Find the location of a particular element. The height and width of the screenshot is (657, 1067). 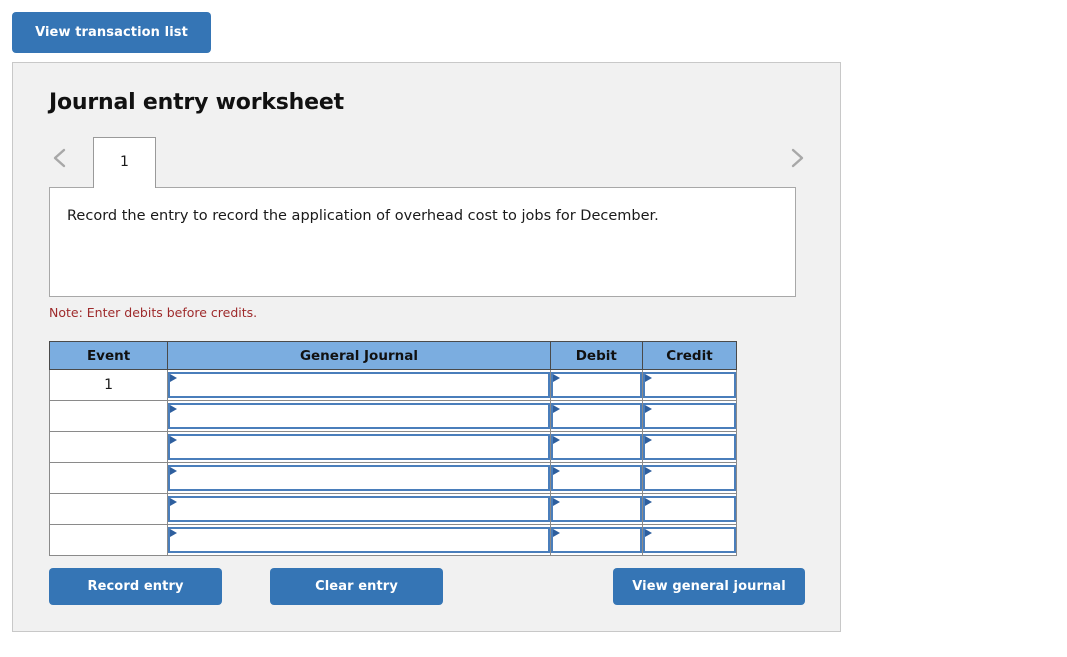

clear-entry-button: Clear entry is located at coordinates (356, 586).